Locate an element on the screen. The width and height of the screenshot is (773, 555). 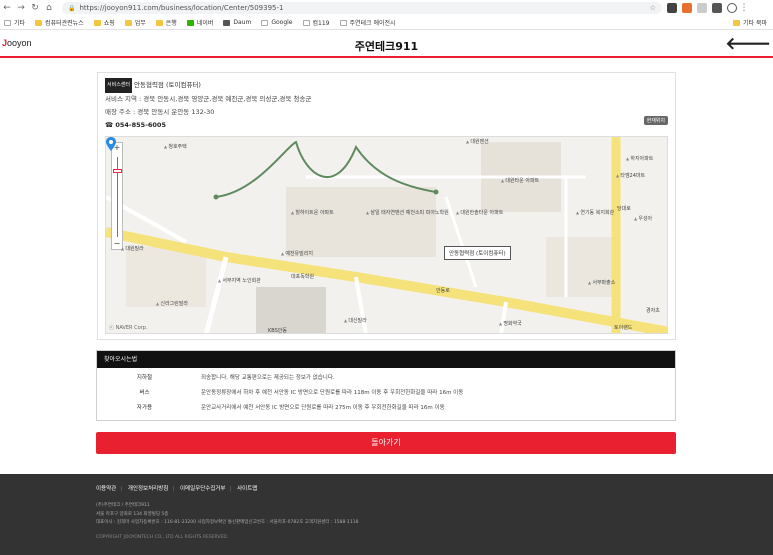
bookmark-star-icon: ☆ is located at coordinates (653, 8).